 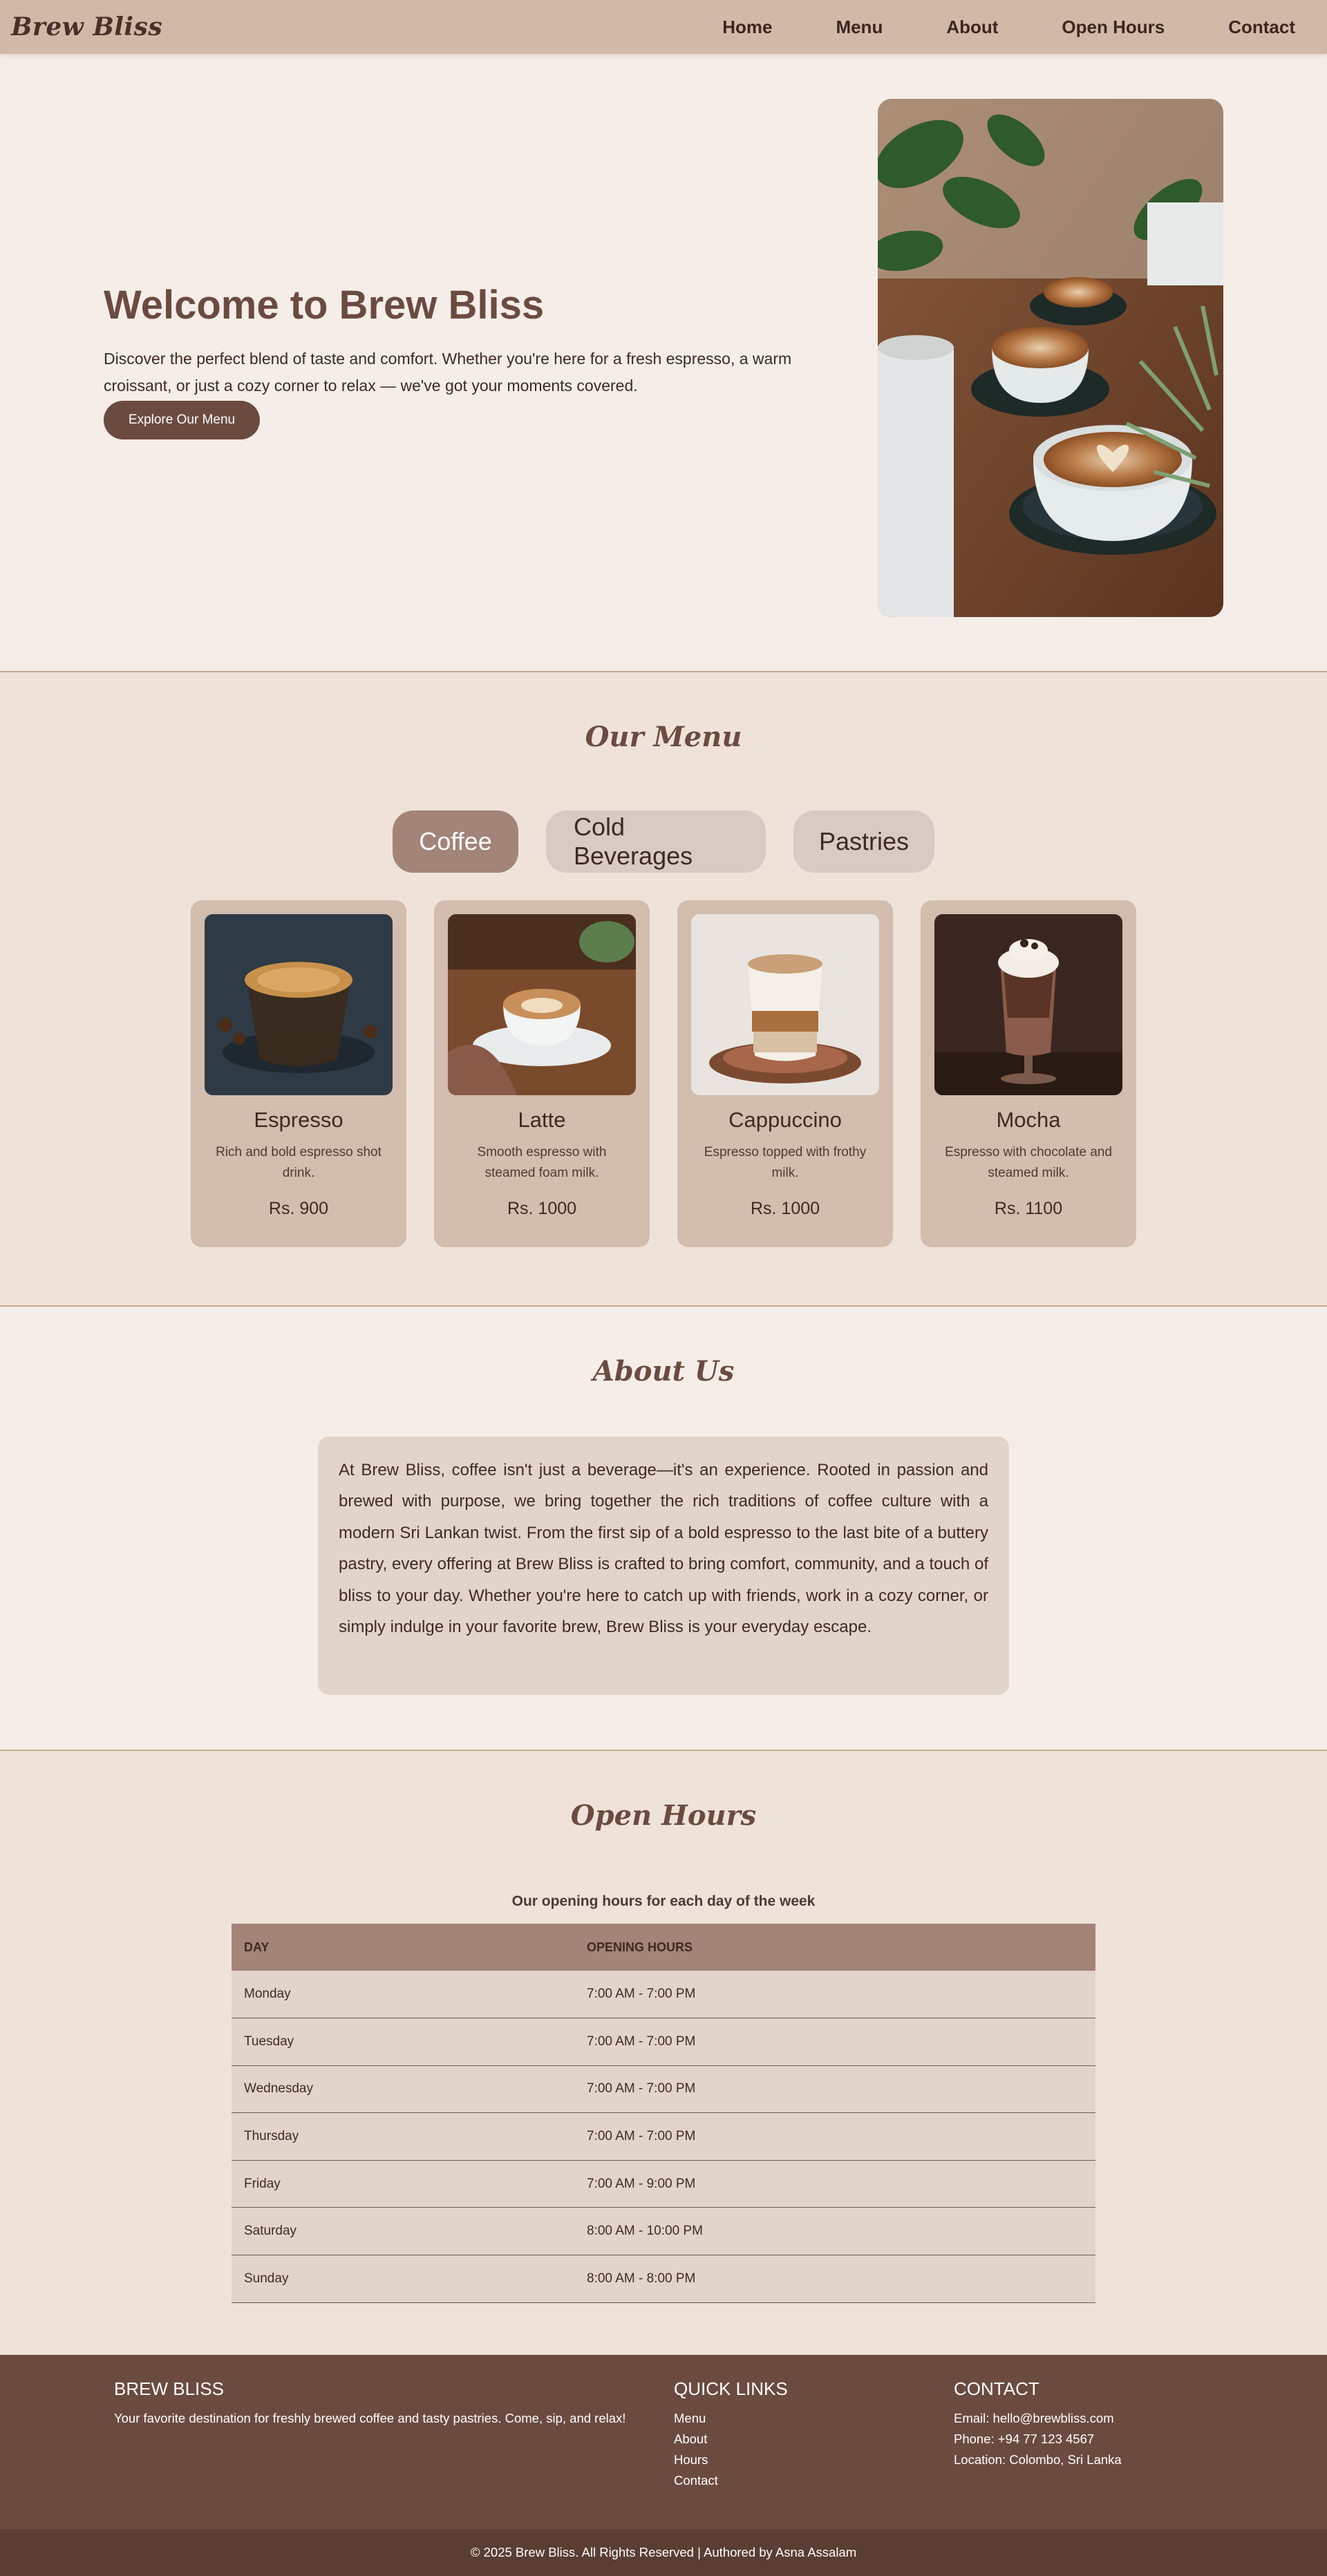 I want to click on about-title: About Us, so click(x=663, y=1371).